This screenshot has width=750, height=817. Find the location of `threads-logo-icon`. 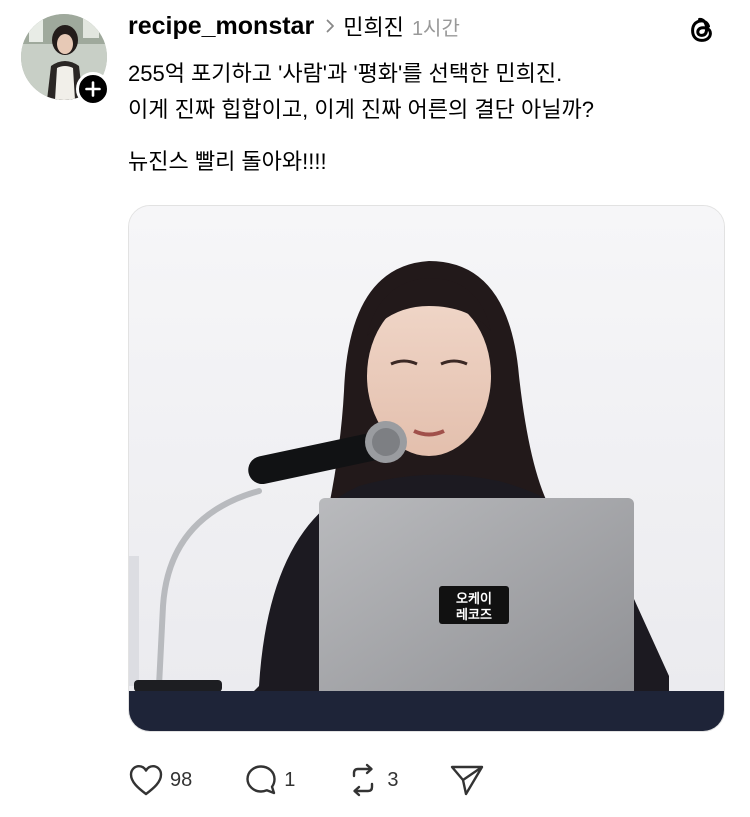

threads-logo-icon is located at coordinates (702, 30).